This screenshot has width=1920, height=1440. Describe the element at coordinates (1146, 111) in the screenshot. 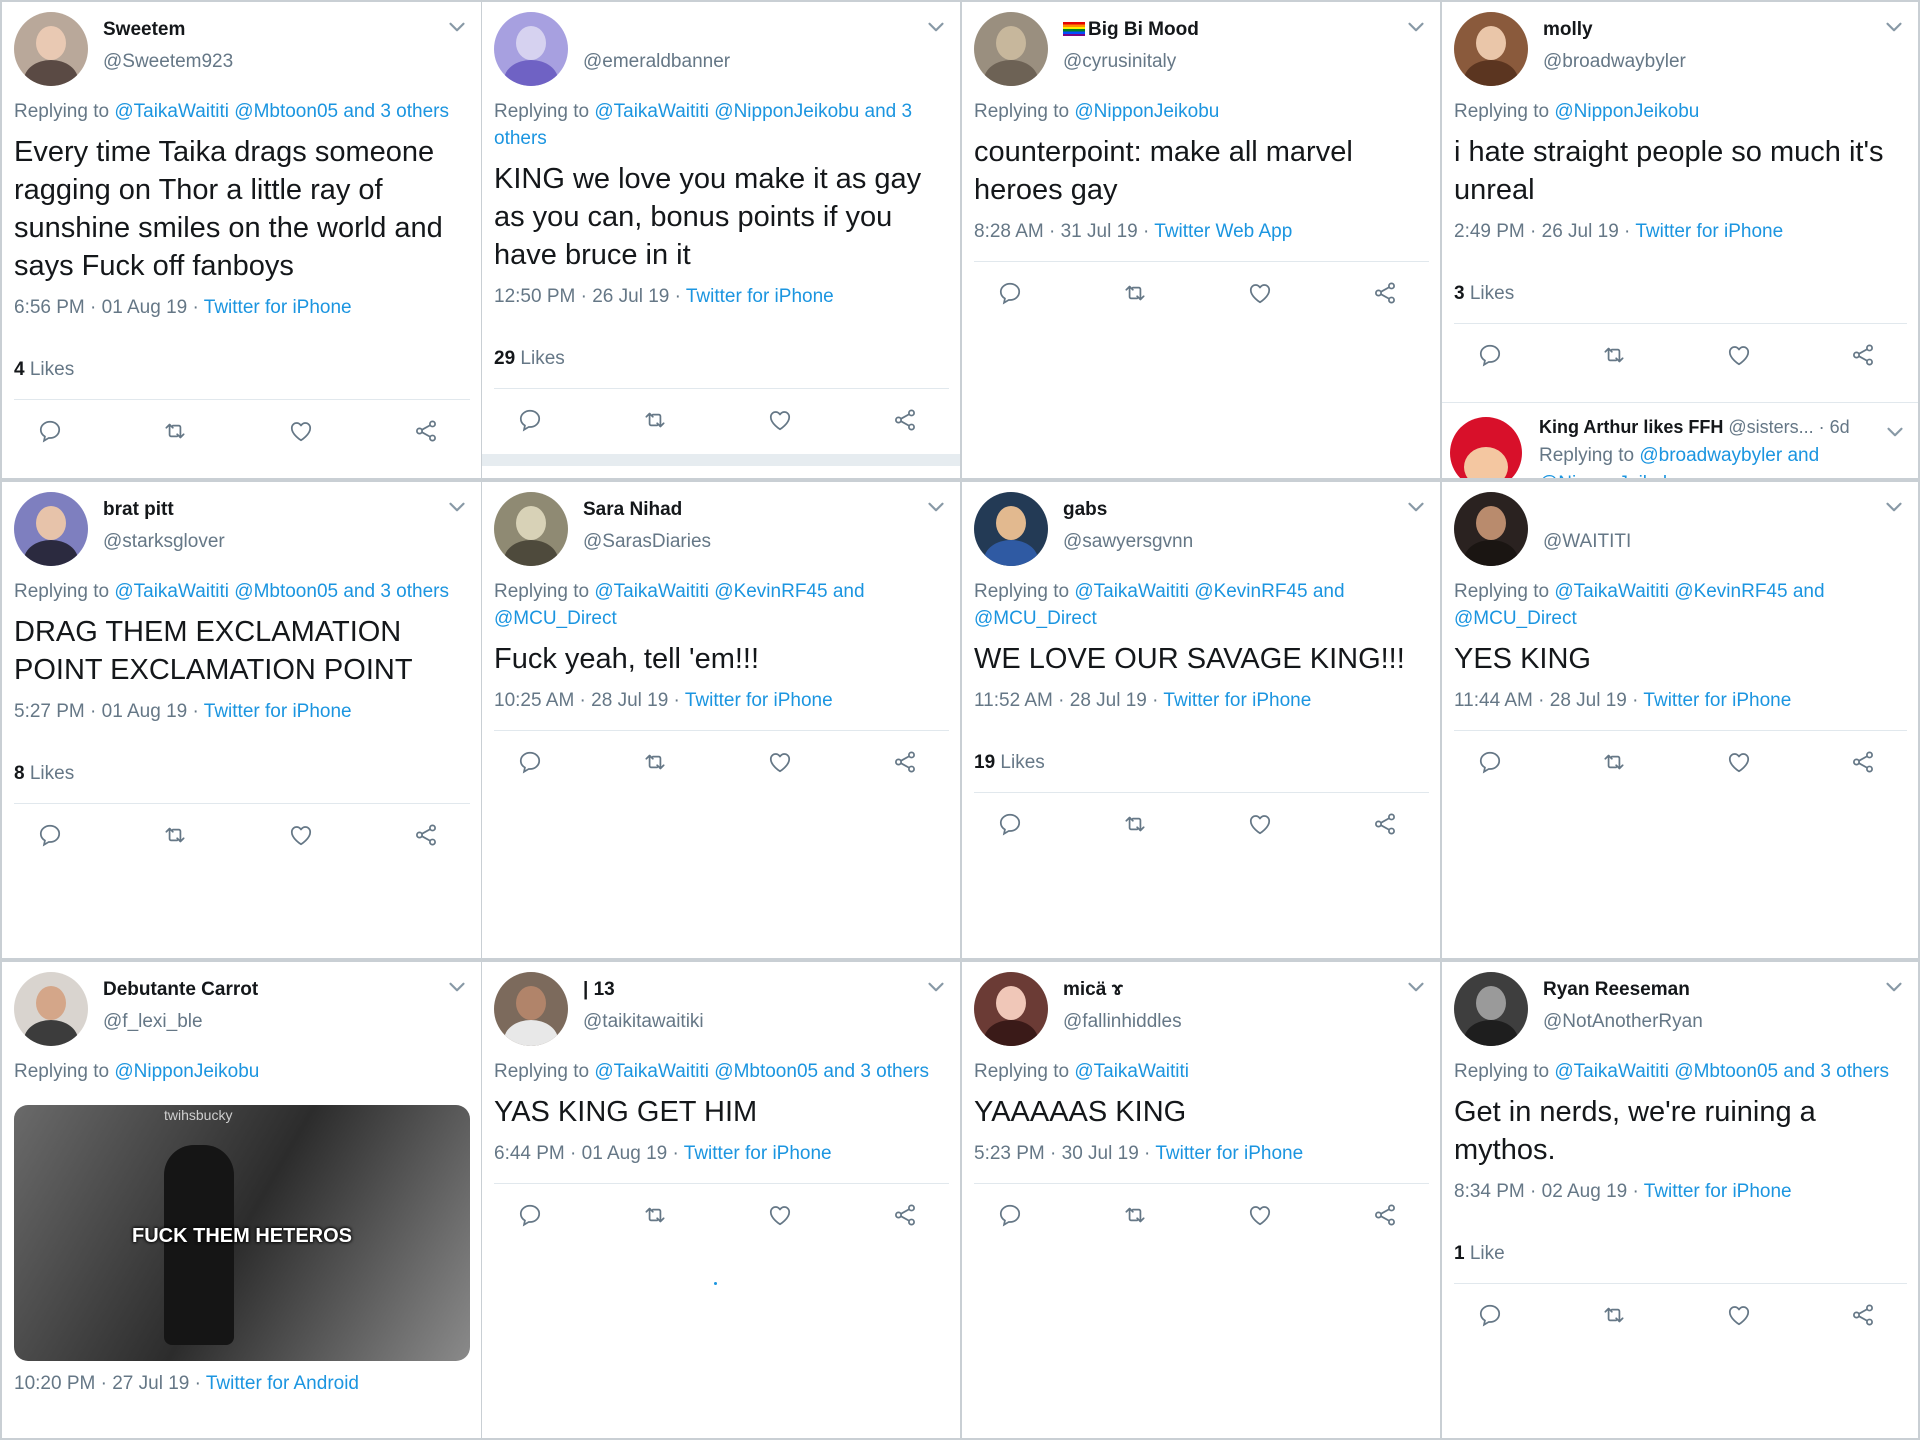

I see `replying-to-links: @NipponJeikobu` at that location.